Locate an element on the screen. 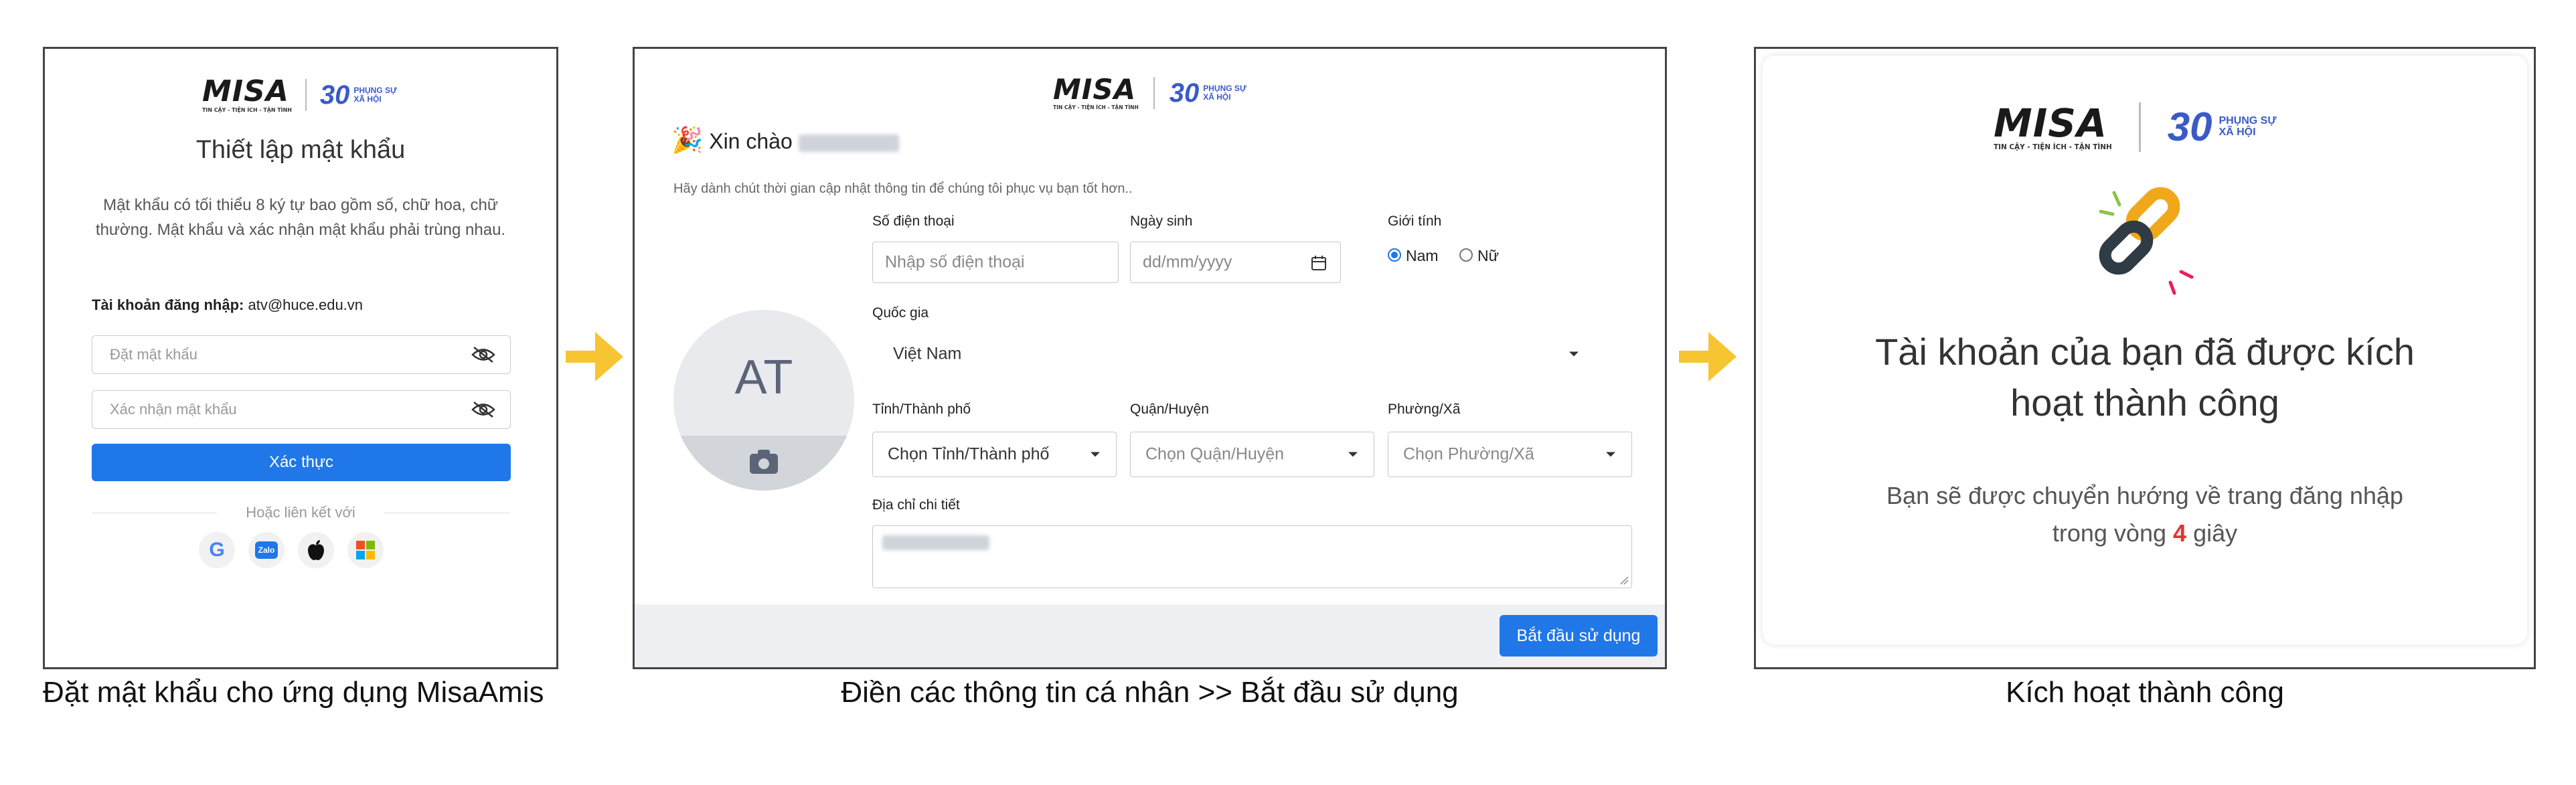  country-select: Việt Nam is located at coordinates (1234, 354).